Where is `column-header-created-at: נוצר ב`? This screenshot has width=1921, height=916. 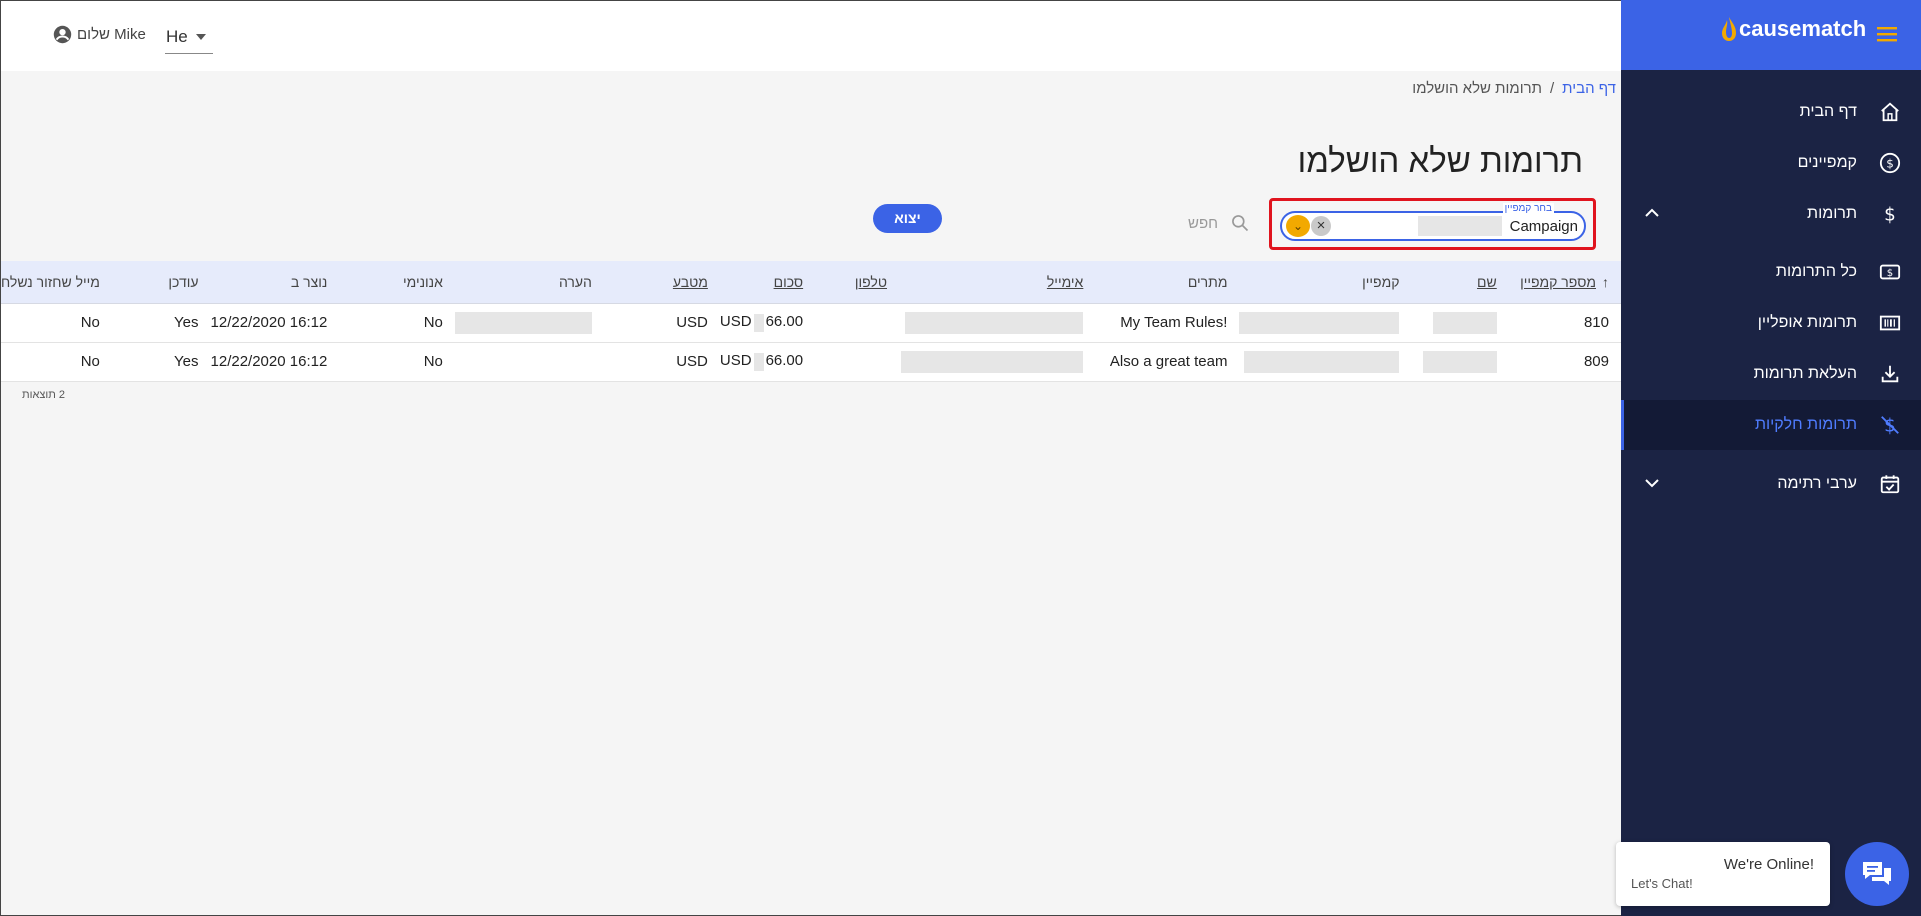 column-header-created-at: נוצר ב is located at coordinates (275, 282).